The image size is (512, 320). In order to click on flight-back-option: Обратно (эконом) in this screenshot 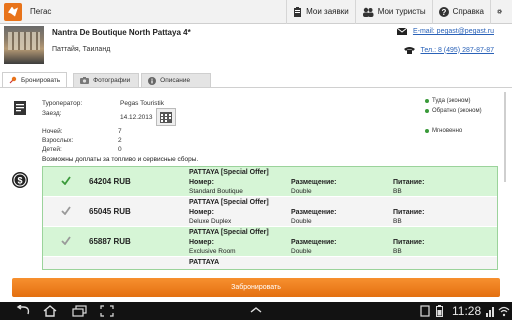, I will do `click(453, 111)`.